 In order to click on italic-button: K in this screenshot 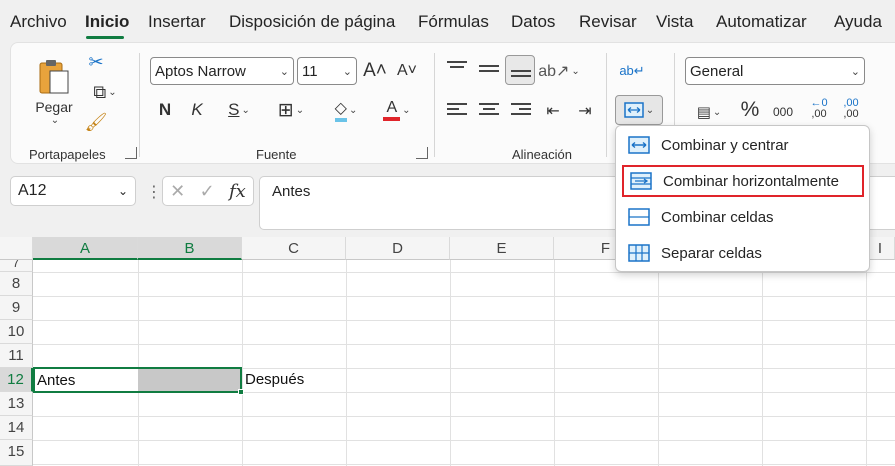, I will do `click(197, 110)`.